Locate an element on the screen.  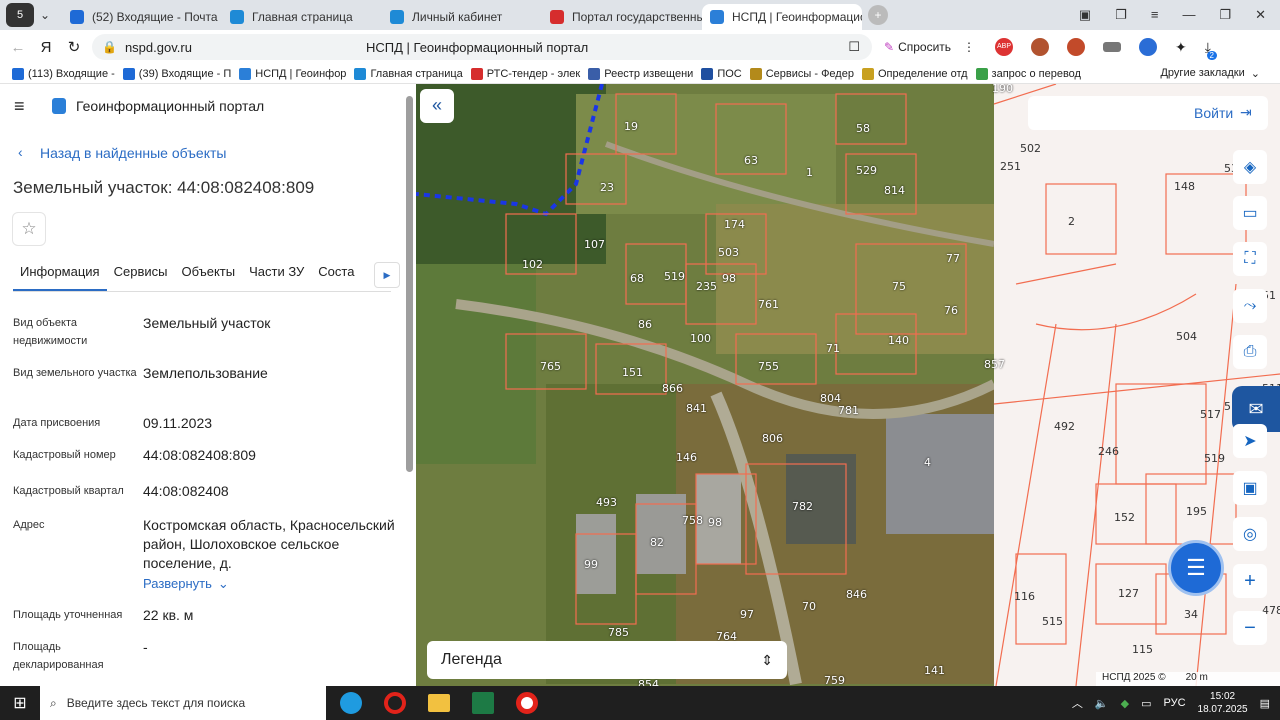
parcel-label: 814 is located at coordinates (894, 190).